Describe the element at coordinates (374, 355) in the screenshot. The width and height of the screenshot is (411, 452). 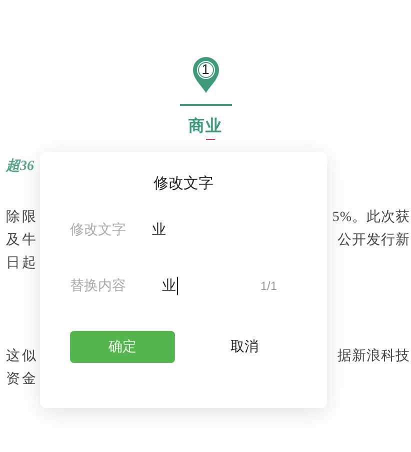
I see `article-text: 据新浪科技` at that location.